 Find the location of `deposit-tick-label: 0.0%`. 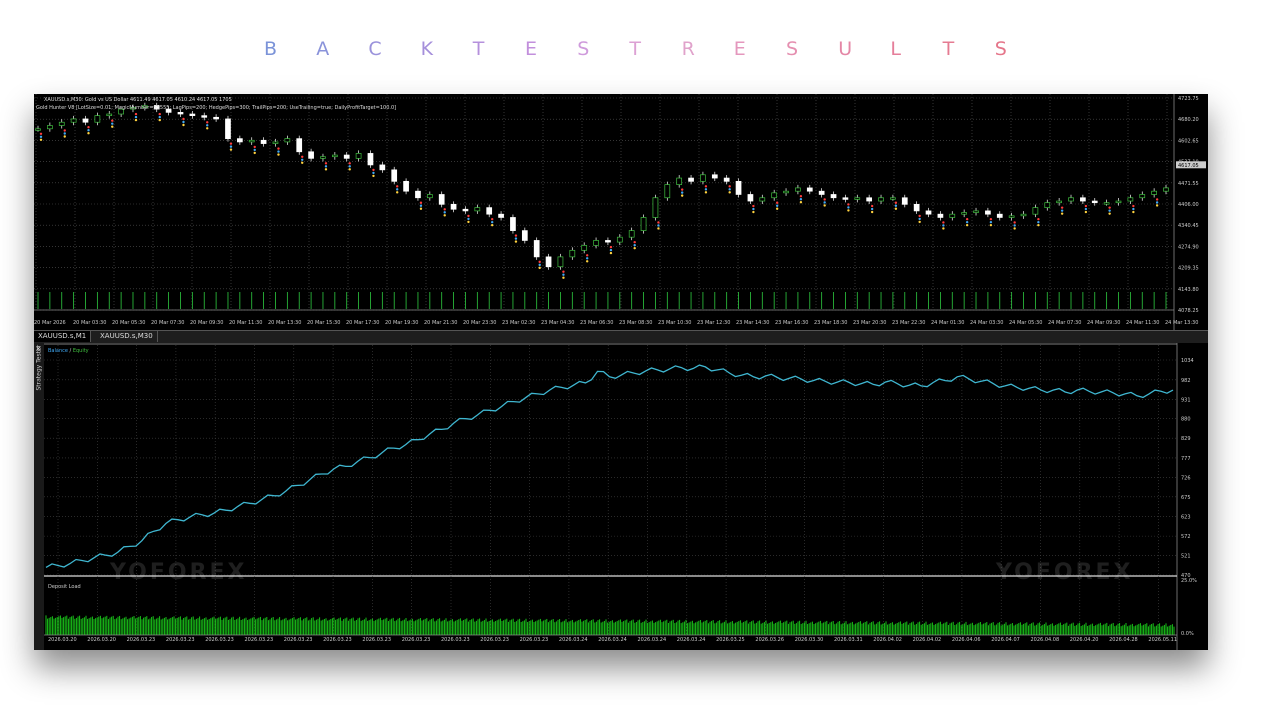

deposit-tick-label: 0.0% is located at coordinates (1187, 634).